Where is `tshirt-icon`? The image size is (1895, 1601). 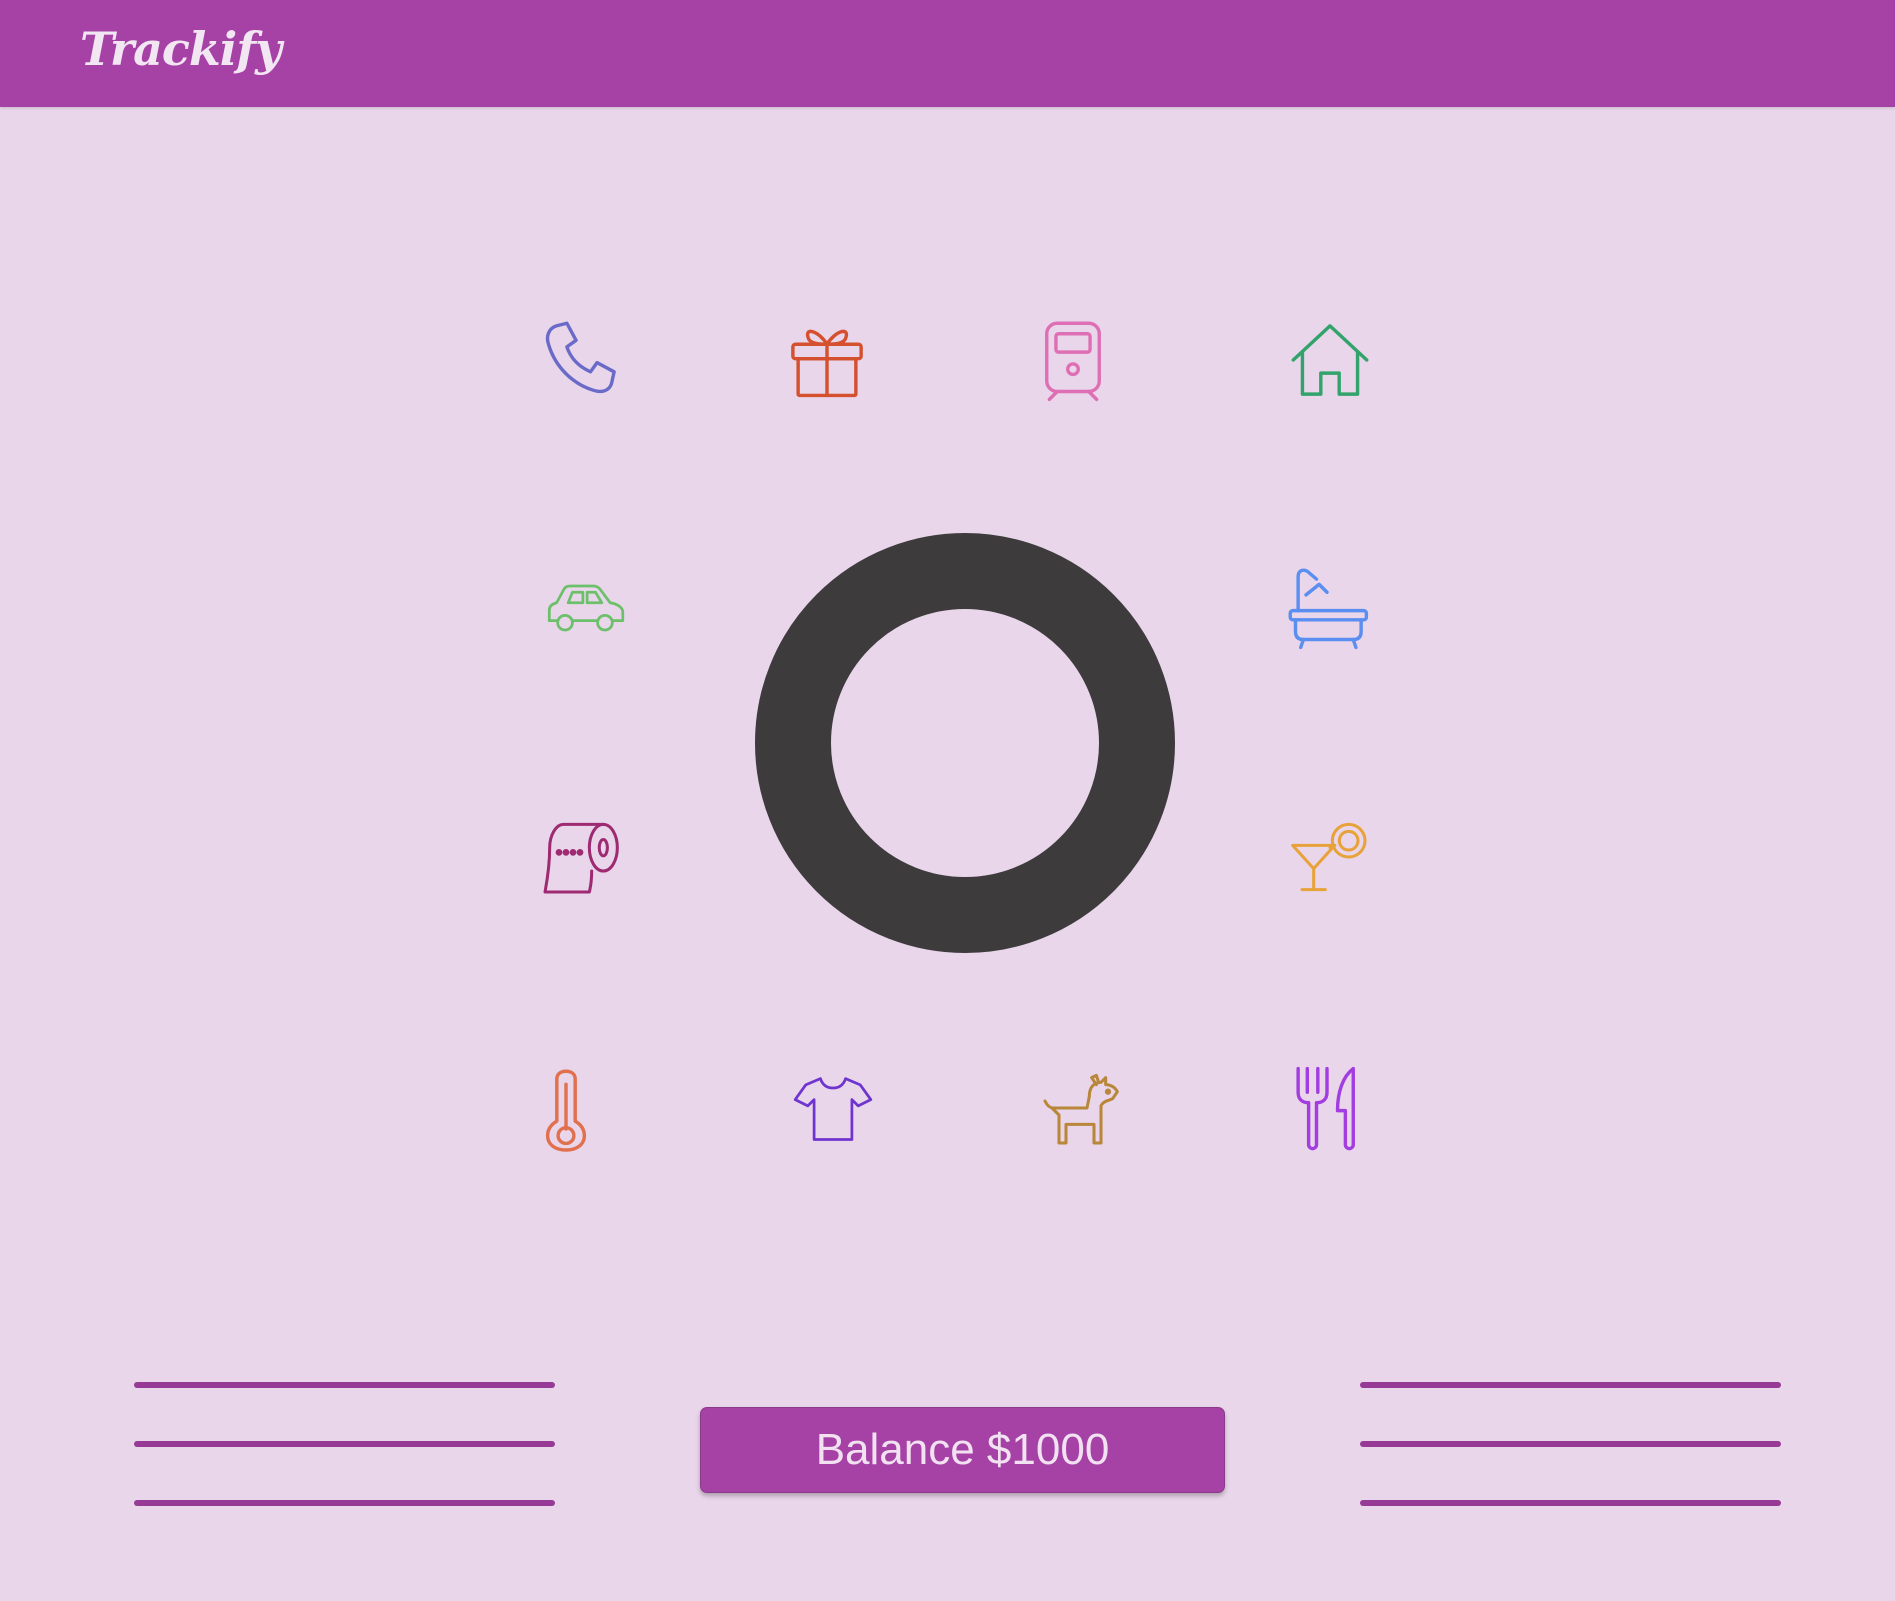
tshirt-icon is located at coordinates (833, 1109).